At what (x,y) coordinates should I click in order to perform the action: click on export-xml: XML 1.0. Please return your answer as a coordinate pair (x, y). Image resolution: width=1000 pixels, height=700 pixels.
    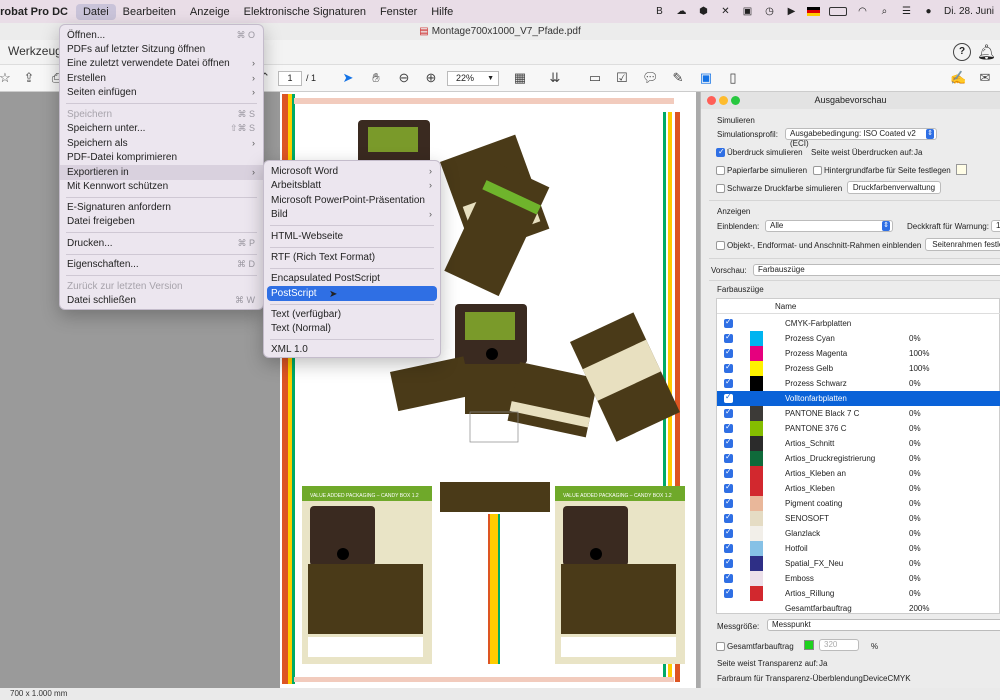
    Looking at the image, I should click on (352, 349).